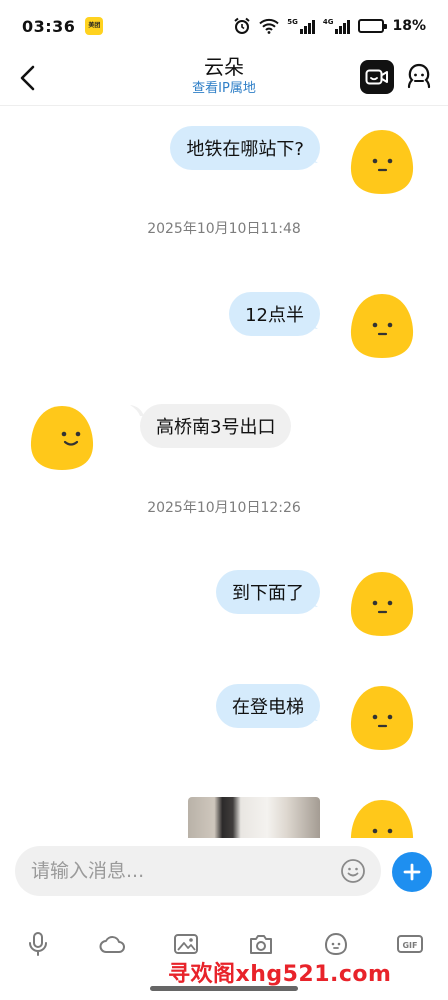 The height and width of the screenshot is (1000, 448). I want to click on svg-text: GIF, so click(409, 945).